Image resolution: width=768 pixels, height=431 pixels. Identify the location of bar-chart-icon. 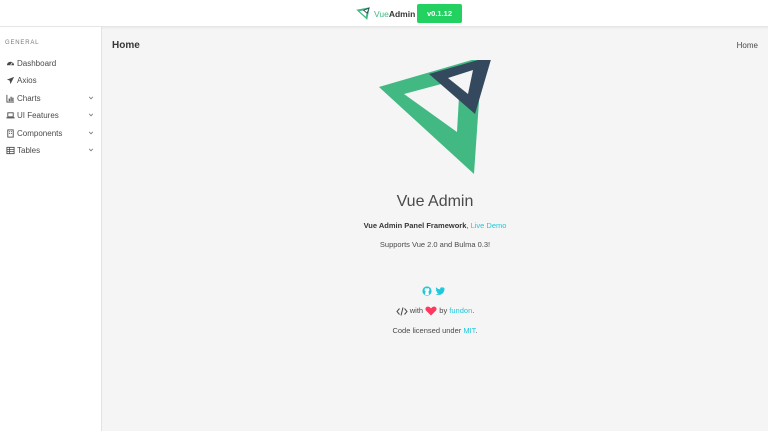
(10, 98).